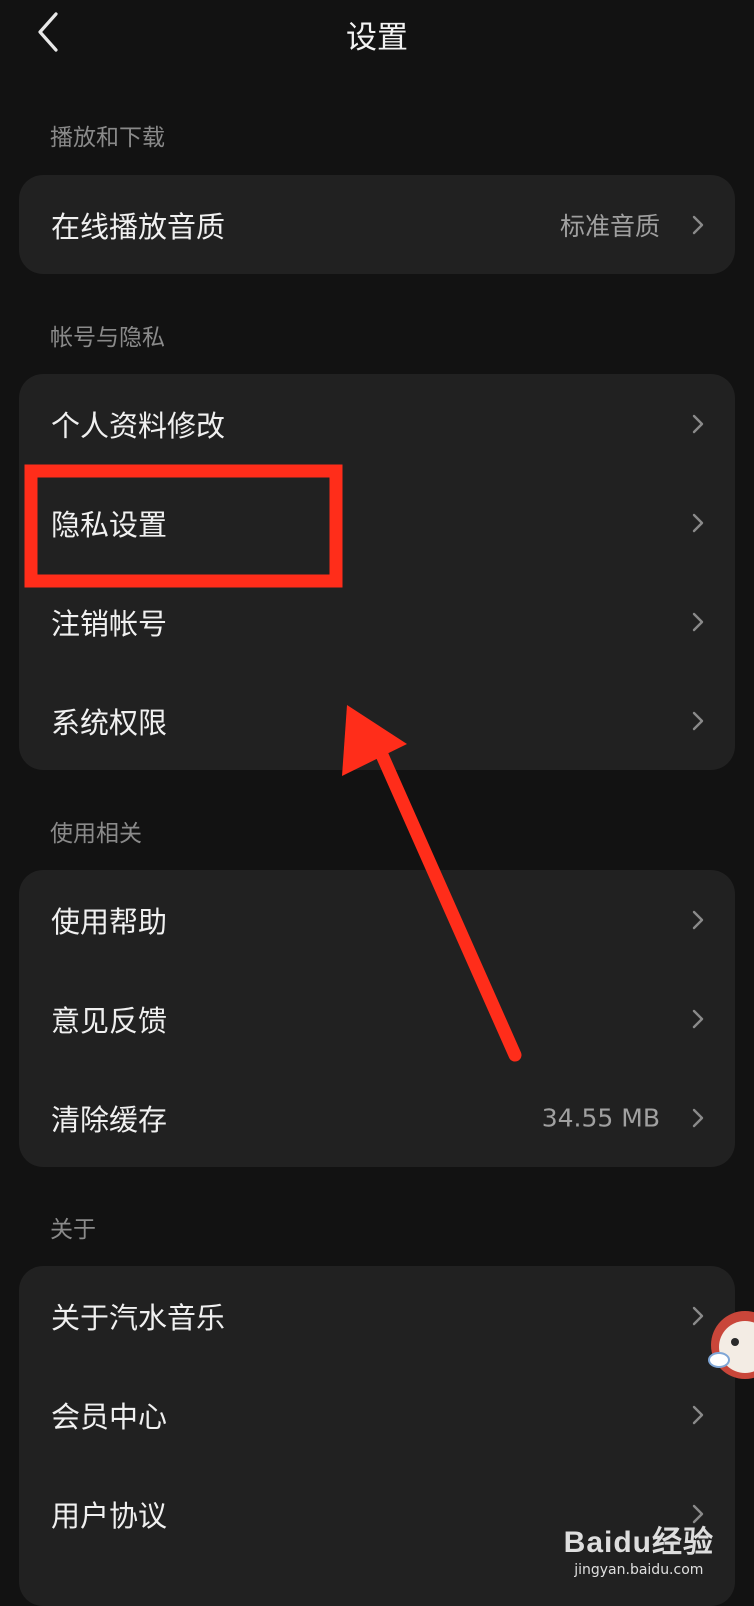 This screenshot has height=1606, width=754. What do you see at coordinates (109, 1119) in the screenshot?
I see `row-label: 清除缓存` at bounding box center [109, 1119].